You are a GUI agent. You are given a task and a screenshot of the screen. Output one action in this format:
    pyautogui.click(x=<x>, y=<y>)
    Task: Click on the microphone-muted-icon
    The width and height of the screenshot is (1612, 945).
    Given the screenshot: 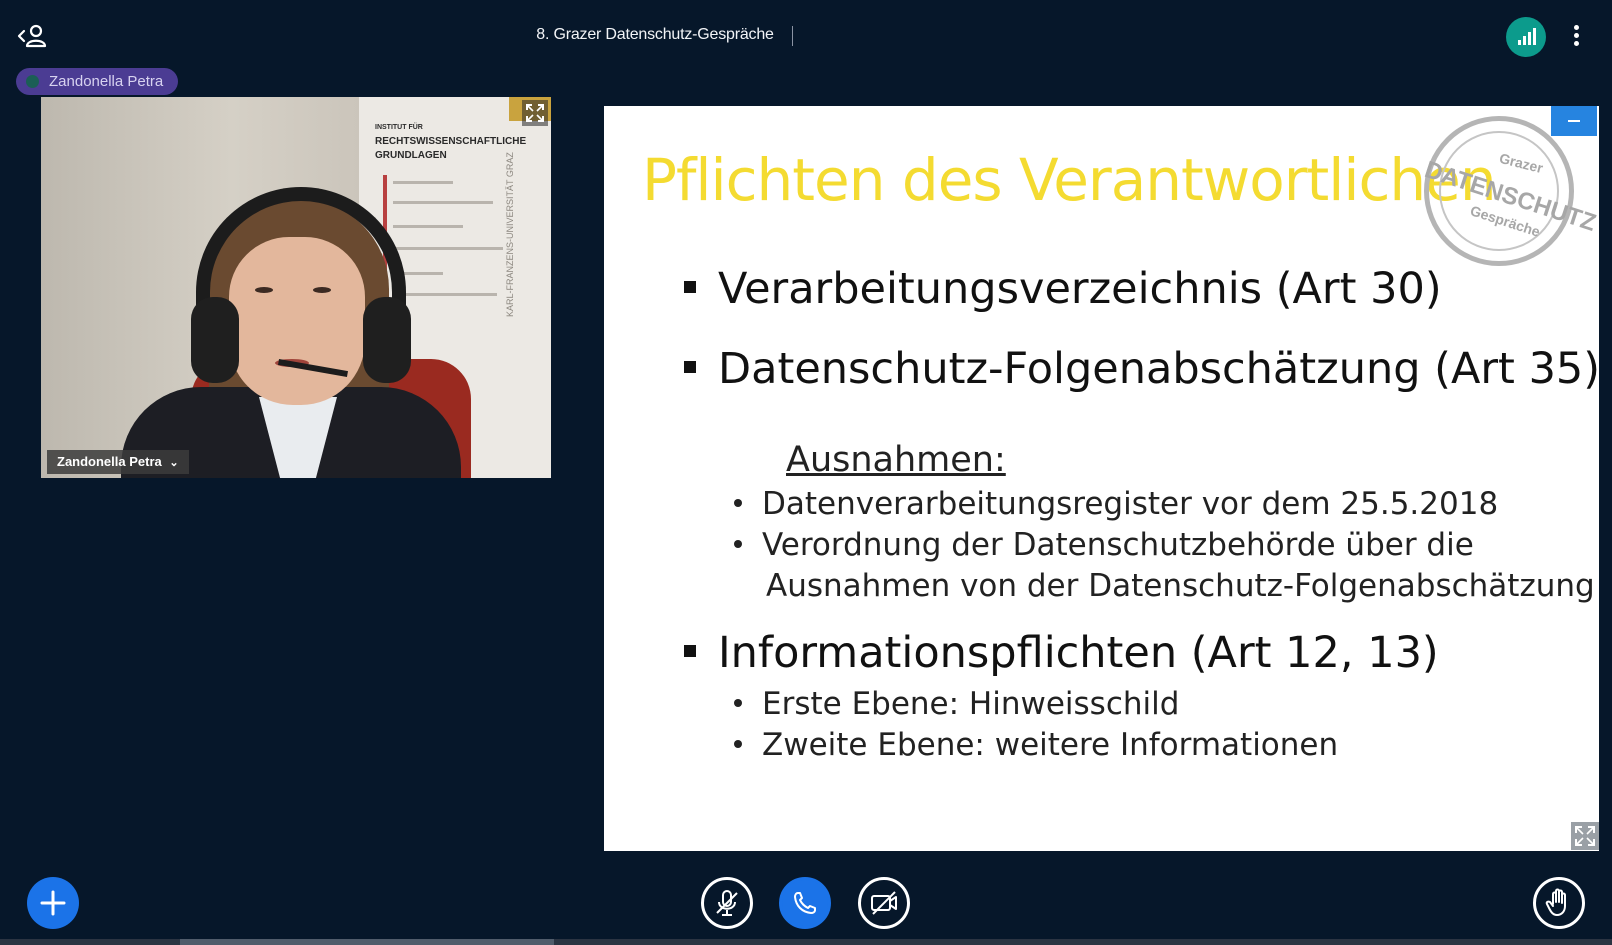 What is the action you would take?
    pyautogui.click(x=727, y=903)
    